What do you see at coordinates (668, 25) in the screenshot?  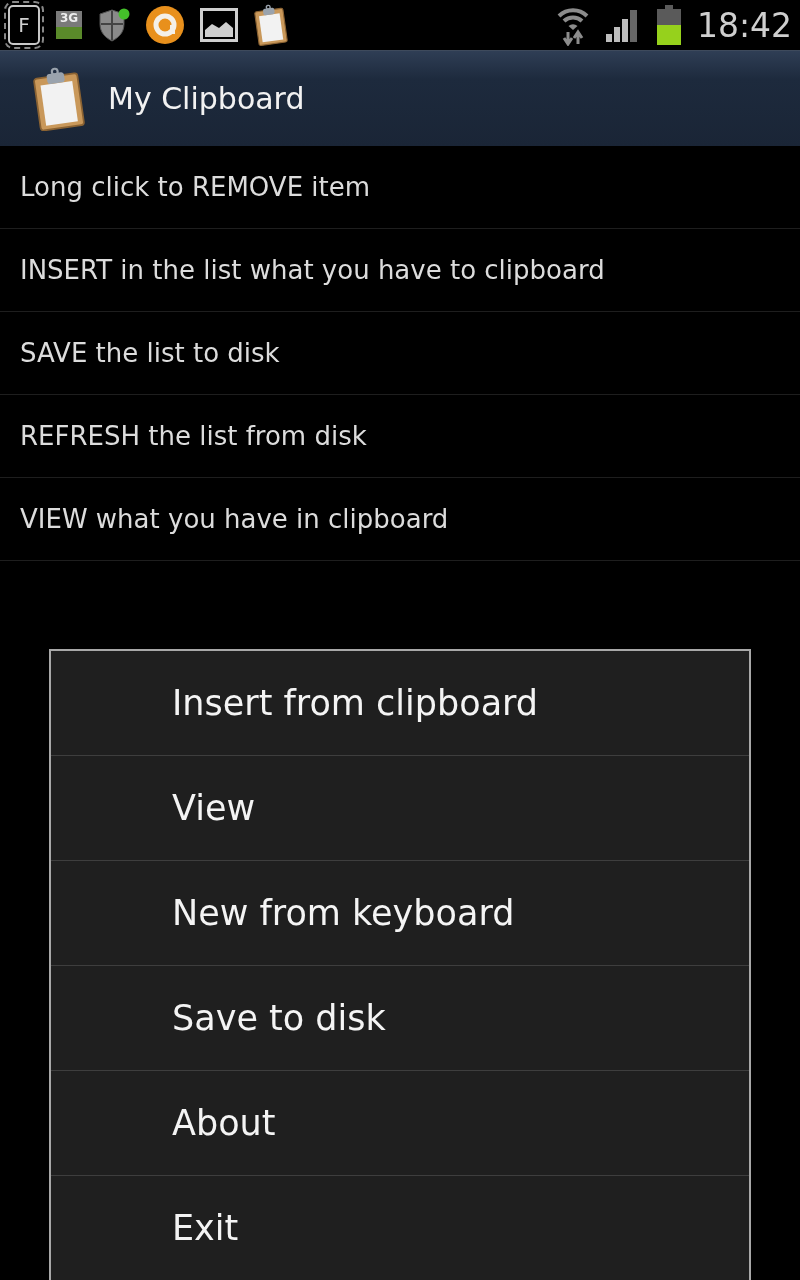 I see `battery-icon` at bounding box center [668, 25].